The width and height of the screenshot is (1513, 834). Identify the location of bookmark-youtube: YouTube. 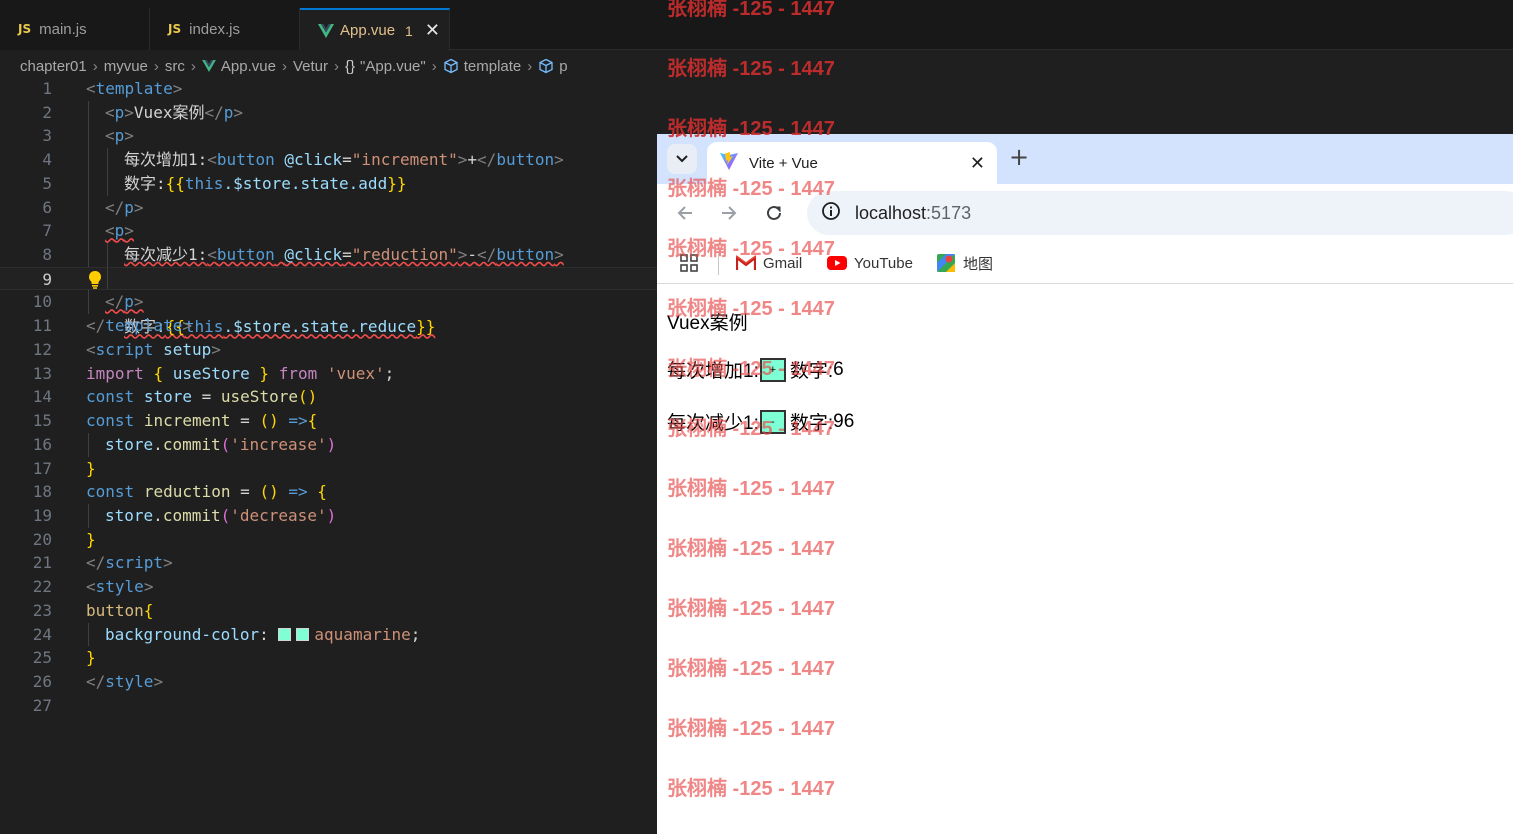
(870, 263).